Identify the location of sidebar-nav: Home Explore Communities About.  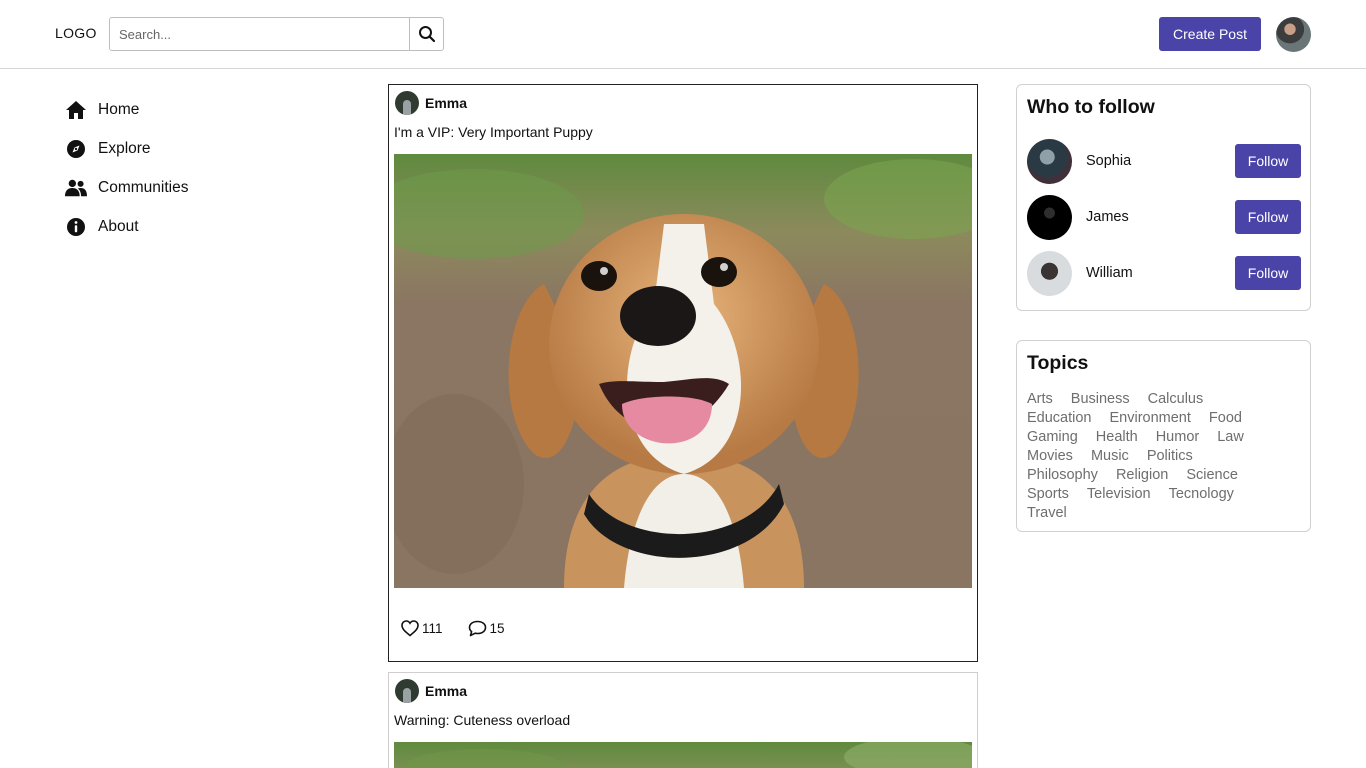
(126, 168).